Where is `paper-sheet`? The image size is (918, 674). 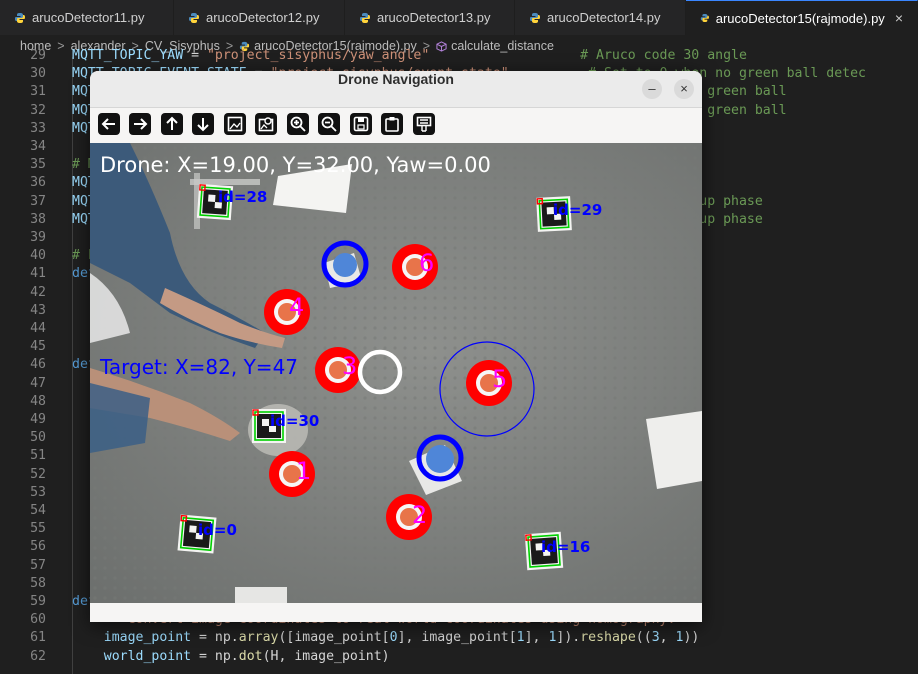 paper-sheet is located at coordinates (261, 595).